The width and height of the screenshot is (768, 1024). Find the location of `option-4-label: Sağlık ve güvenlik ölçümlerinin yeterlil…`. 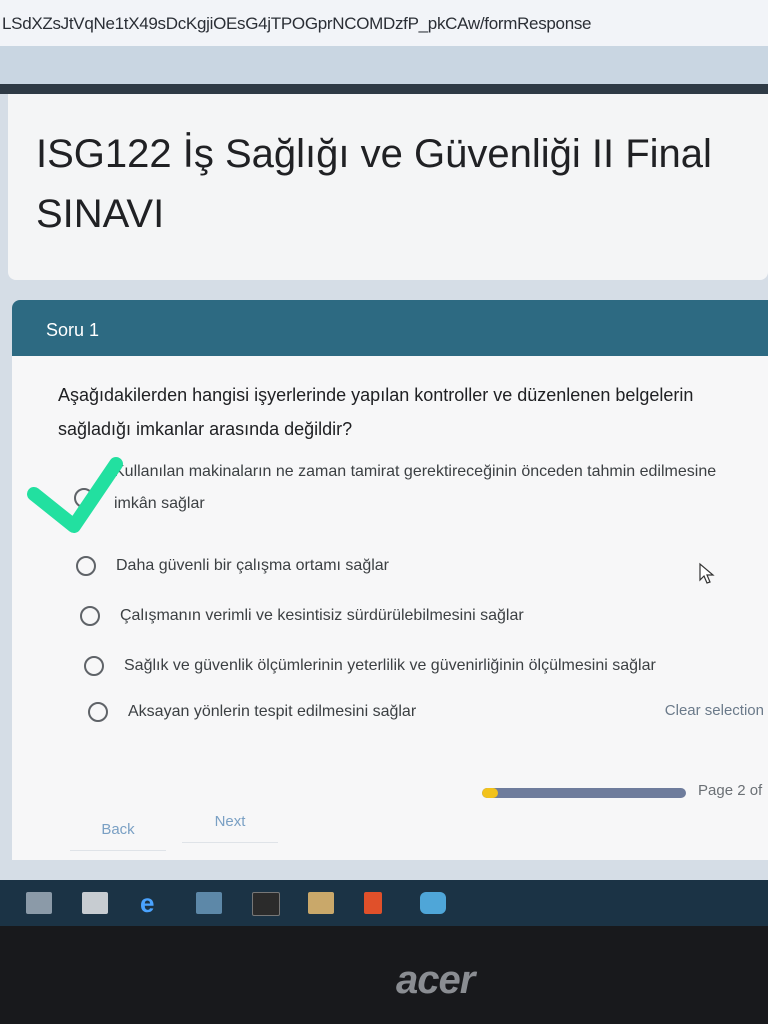

option-4-label: Sağlık ve güvenlik ölçümlerinin yeterlil… is located at coordinates (390, 665).